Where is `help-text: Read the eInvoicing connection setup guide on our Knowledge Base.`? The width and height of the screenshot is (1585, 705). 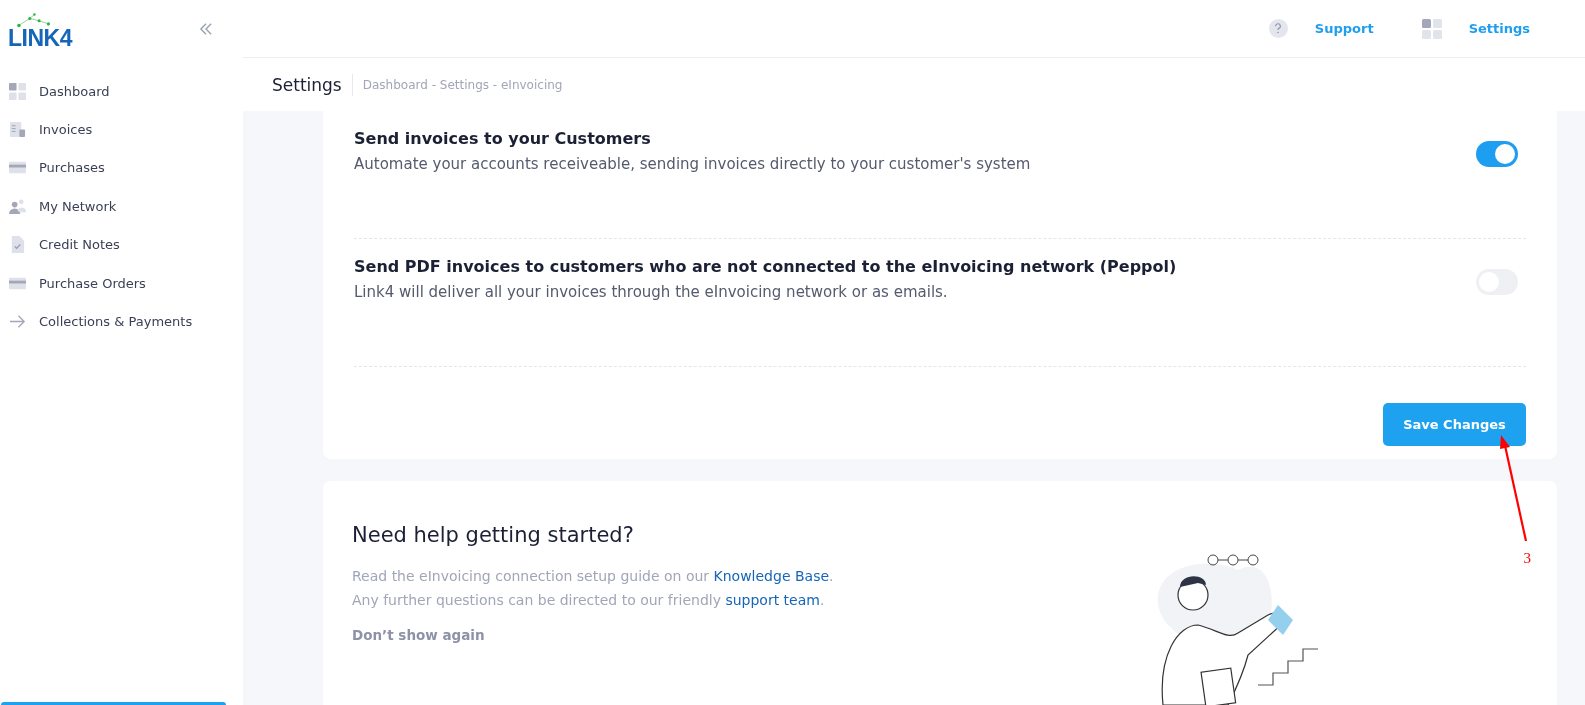
help-text: Read the eInvoicing connection setup guide on our Knowledge Base. is located at coordinates (593, 576).